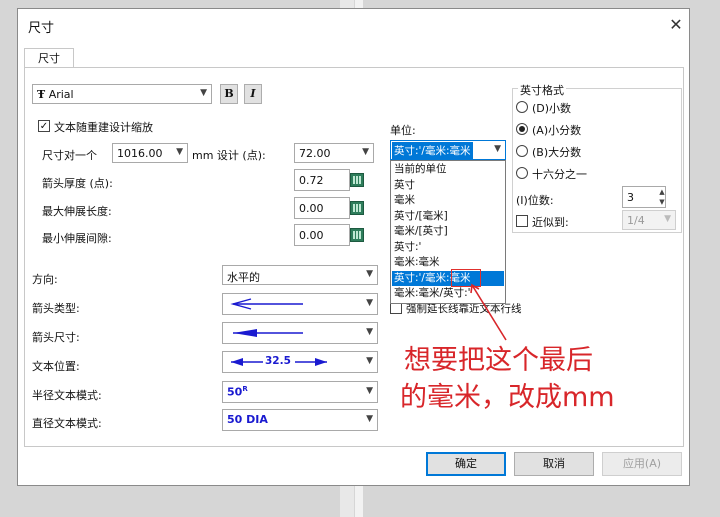  What do you see at coordinates (498, 360) in the screenshot?
I see `annotation-line-1: 想要把这个最后` at bounding box center [498, 360].